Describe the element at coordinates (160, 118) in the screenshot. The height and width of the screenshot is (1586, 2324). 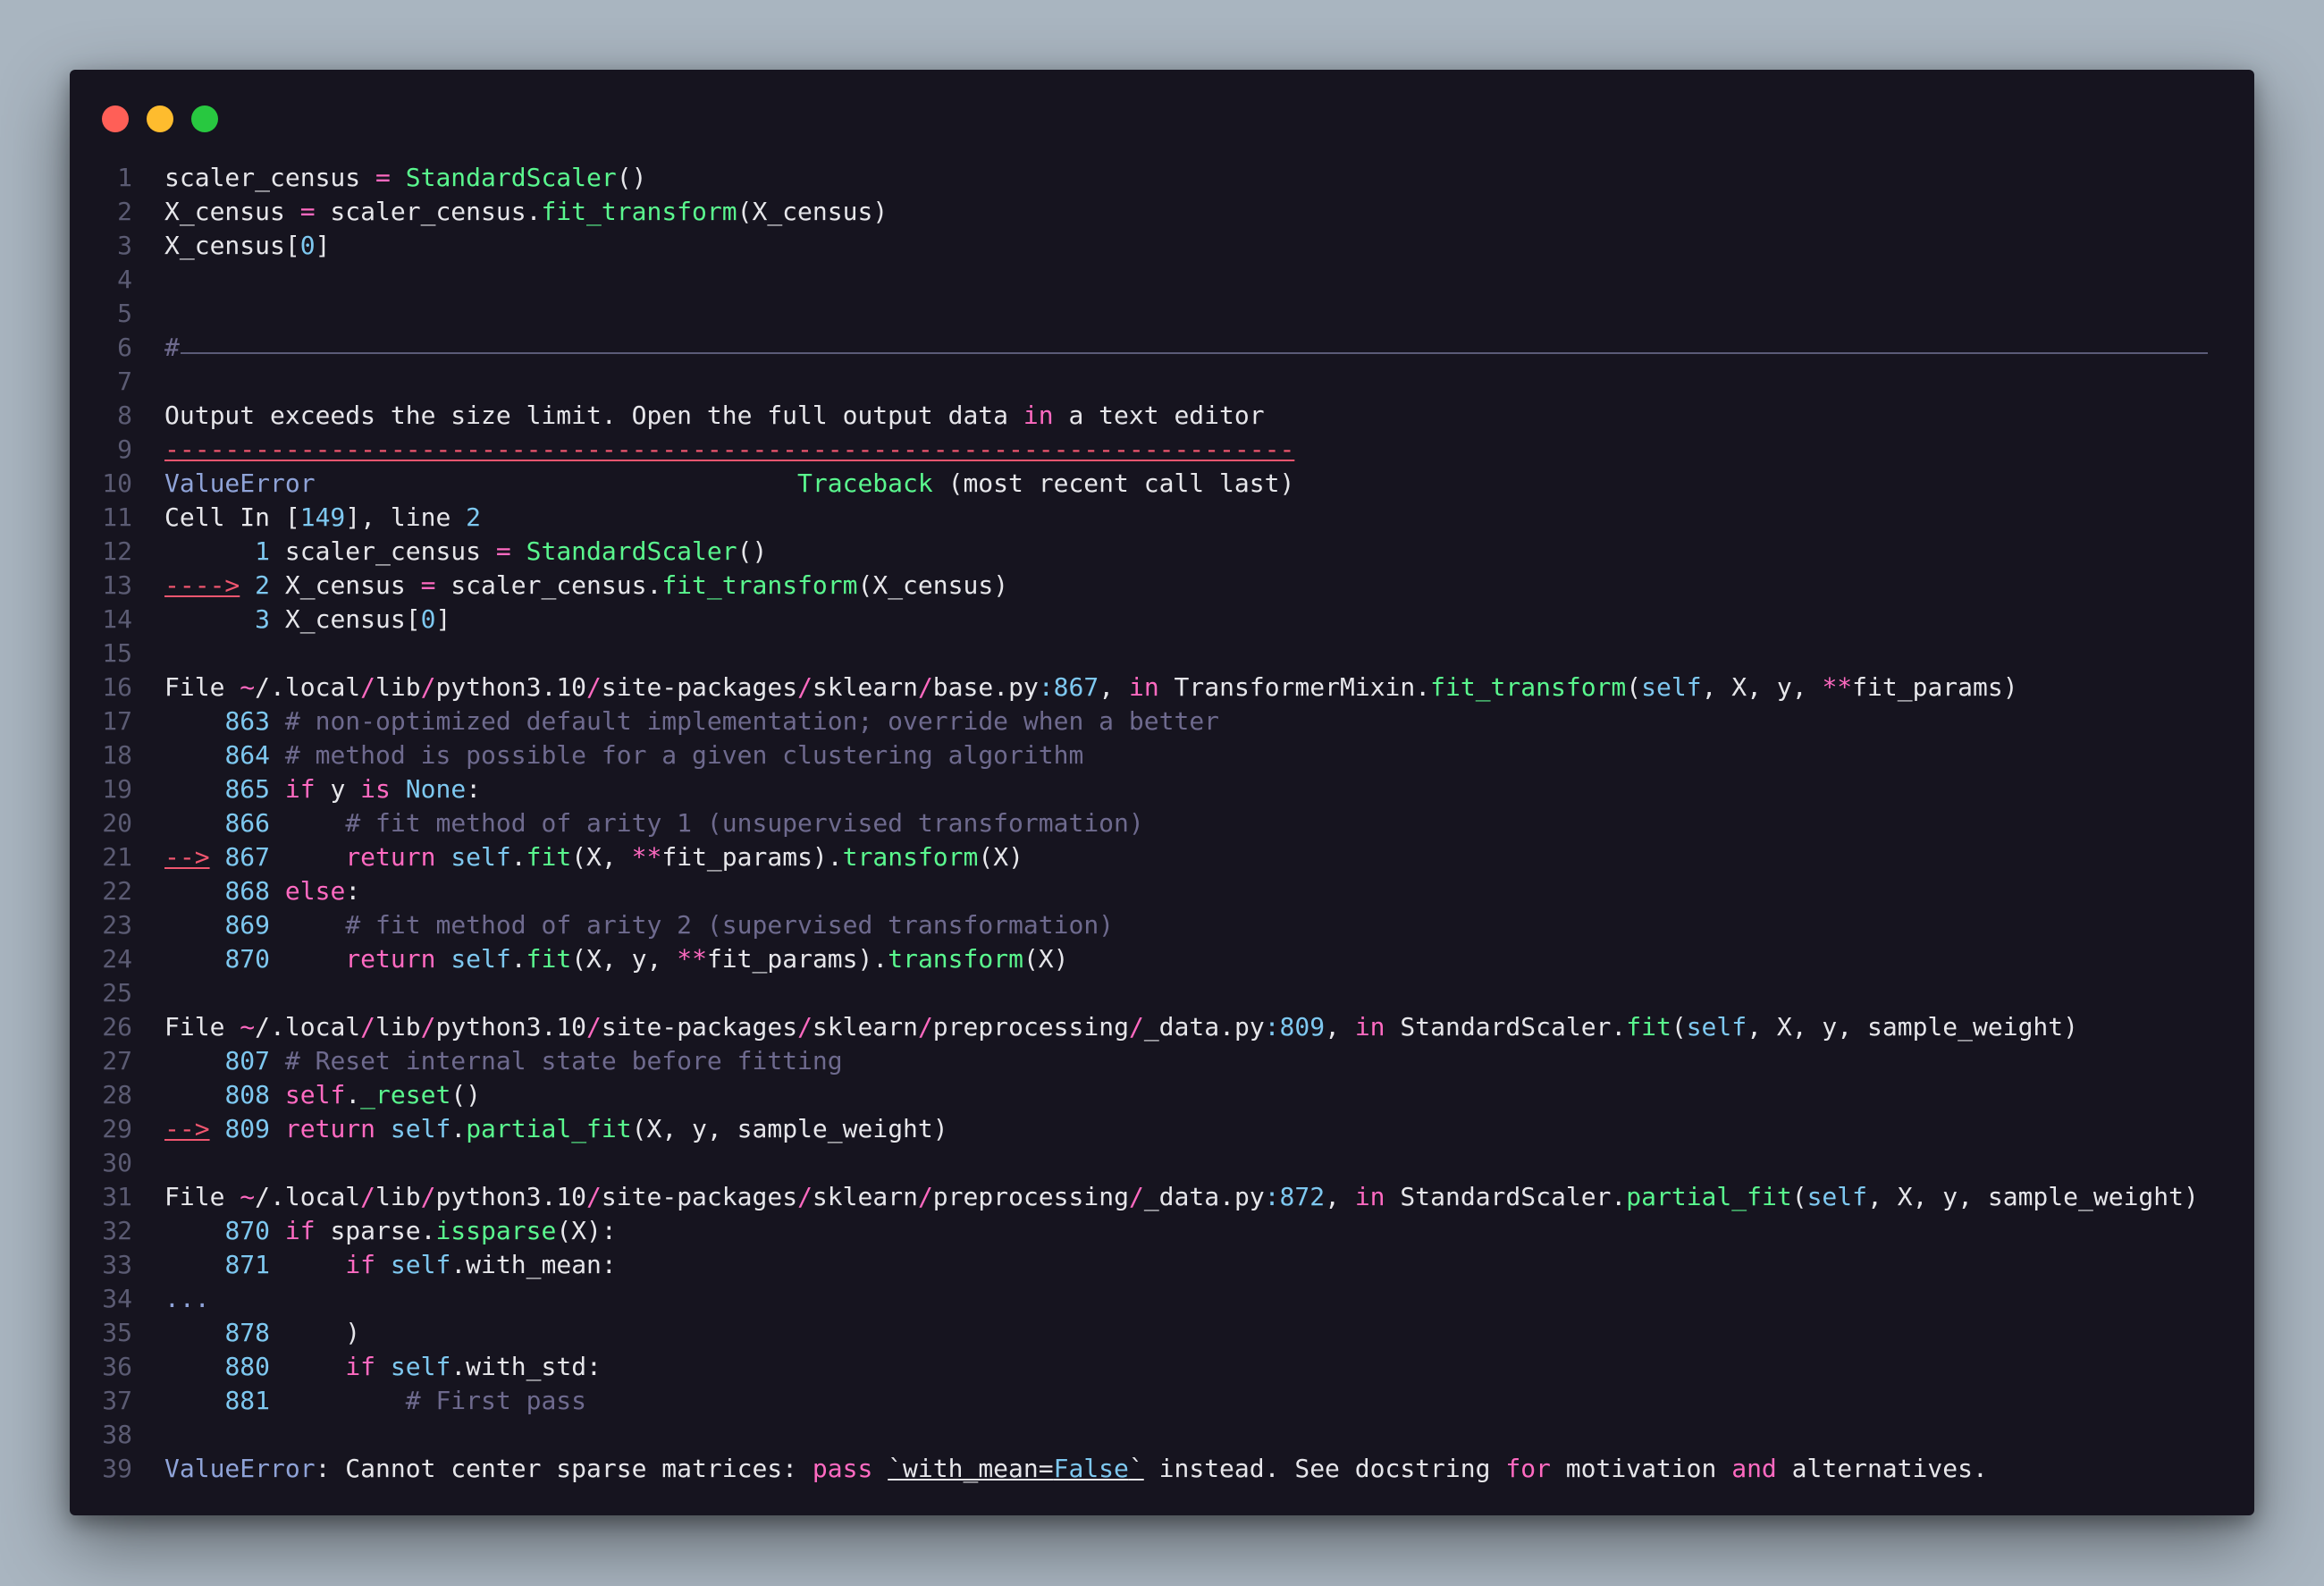
I see `minimize-button` at that location.